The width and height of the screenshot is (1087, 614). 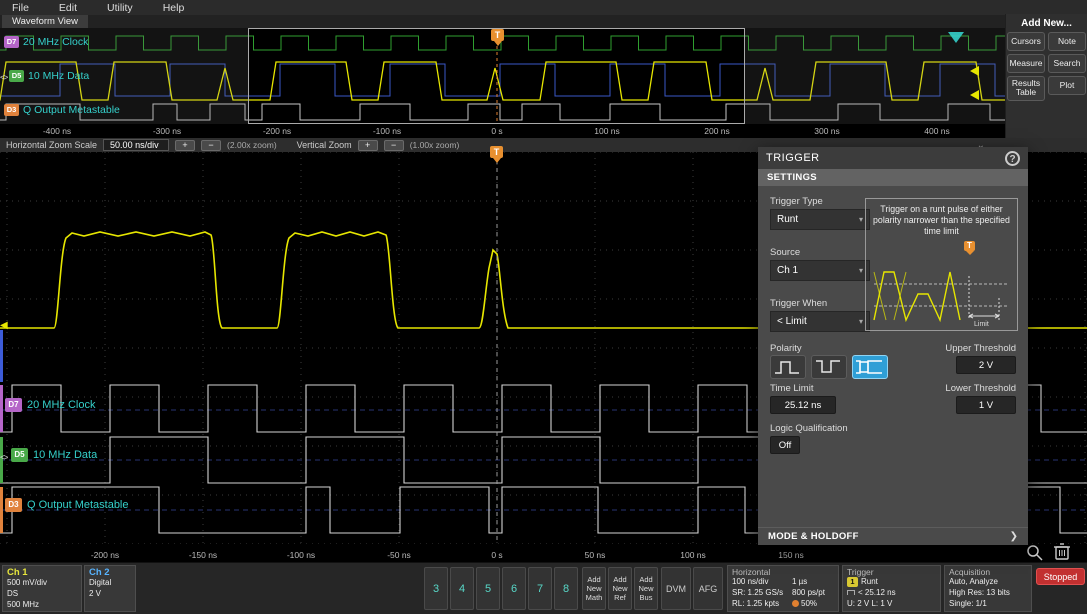 What do you see at coordinates (46, 42) in the screenshot?
I see `overview-channel-d7: D7 20 MHz Clock` at bounding box center [46, 42].